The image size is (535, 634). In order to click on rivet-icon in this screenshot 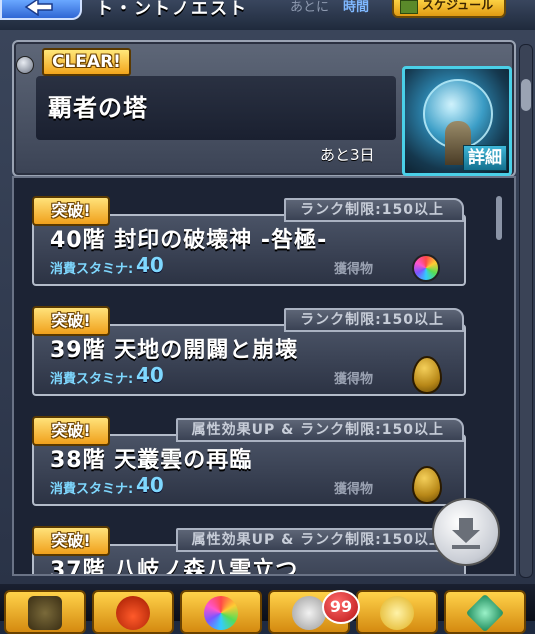, I will do `click(25, 65)`.